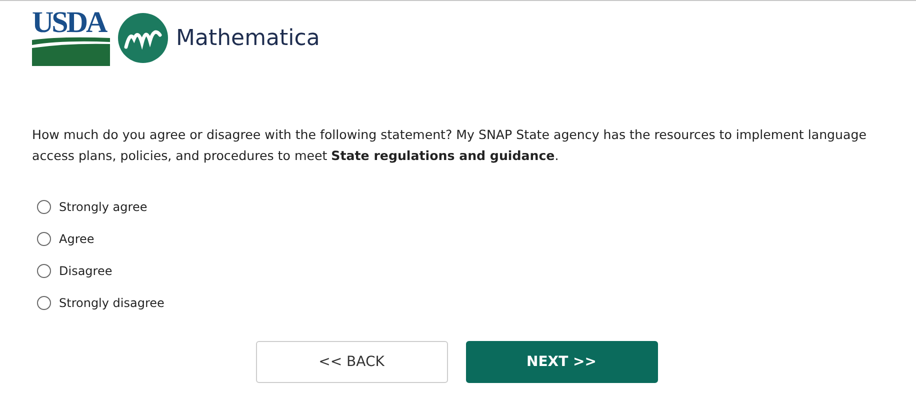 Image resolution: width=916 pixels, height=407 pixels. What do you see at coordinates (476, 239) in the screenshot?
I see `answer-option: Agree` at bounding box center [476, 239].